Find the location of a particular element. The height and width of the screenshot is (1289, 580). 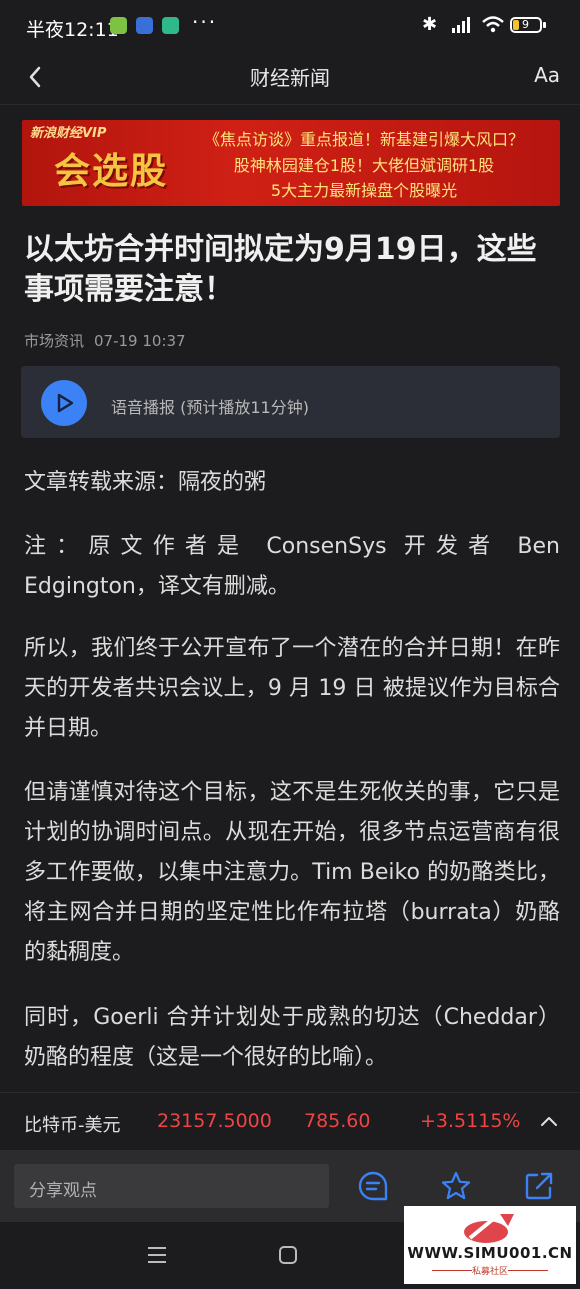

play-button is located at coordinates (64, 403).